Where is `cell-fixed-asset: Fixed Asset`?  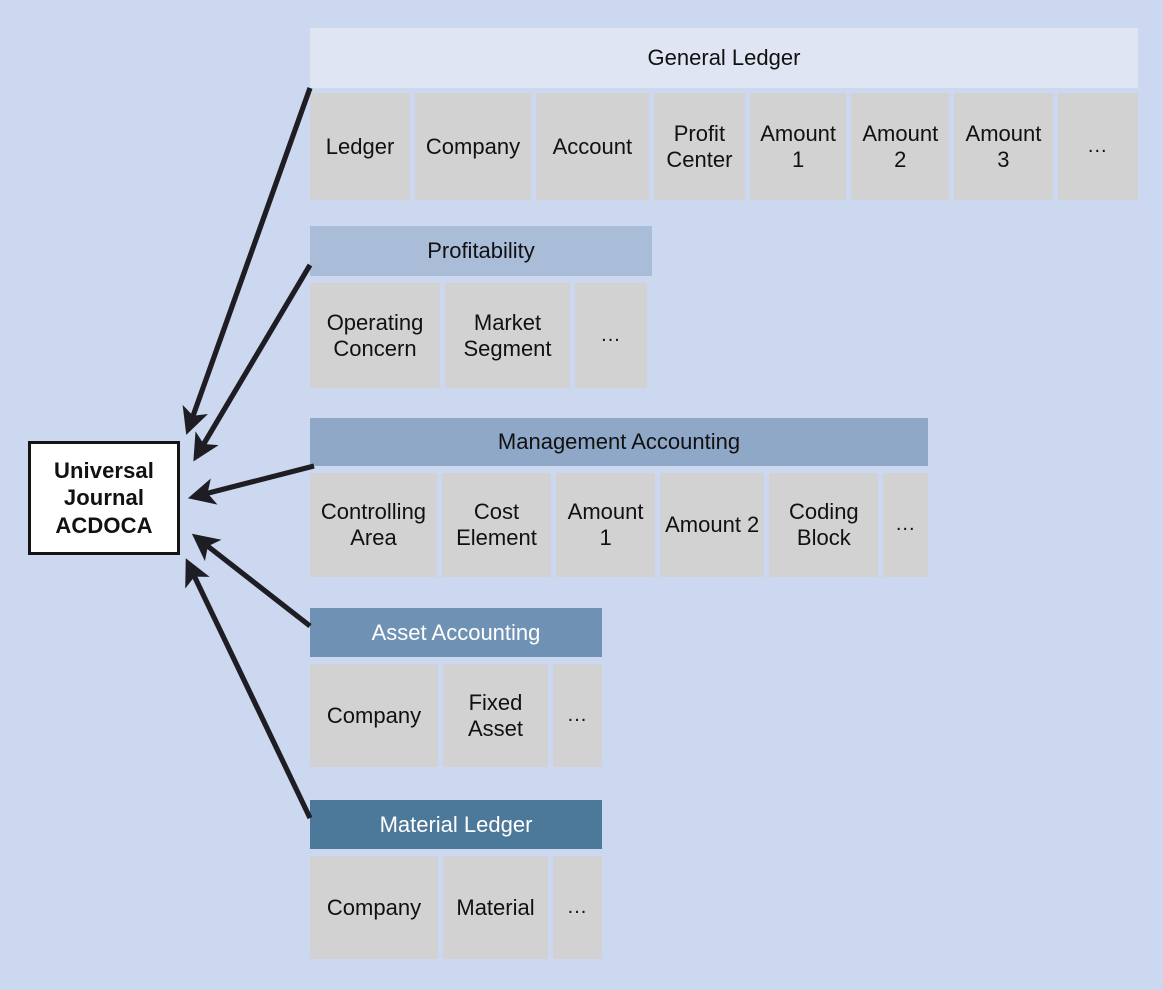 cell-fixed-asset: Fixed Asset is located at coordinates (495, 715).